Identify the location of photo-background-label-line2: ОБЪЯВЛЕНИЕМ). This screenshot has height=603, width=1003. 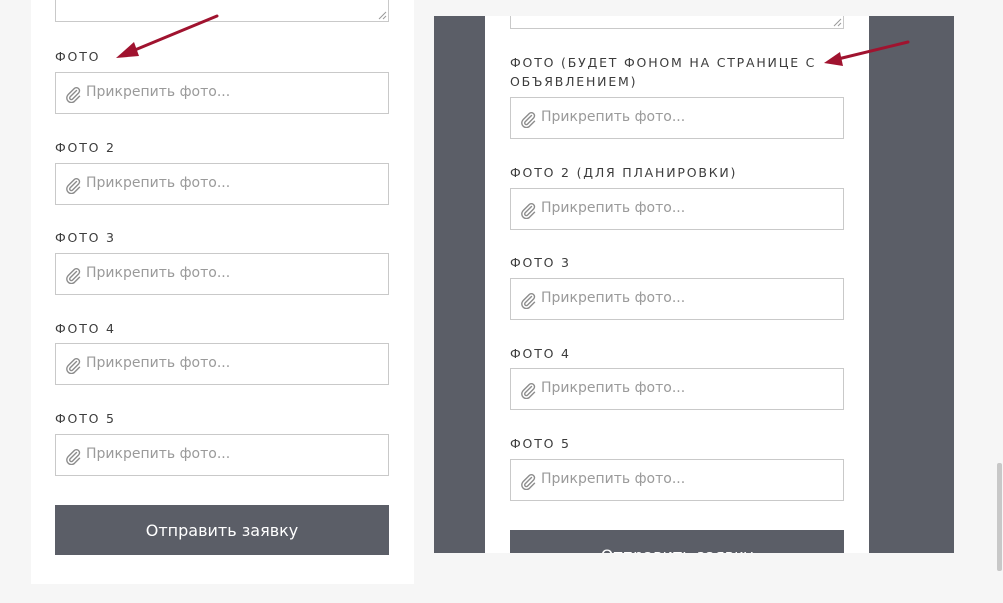
(574, 81).